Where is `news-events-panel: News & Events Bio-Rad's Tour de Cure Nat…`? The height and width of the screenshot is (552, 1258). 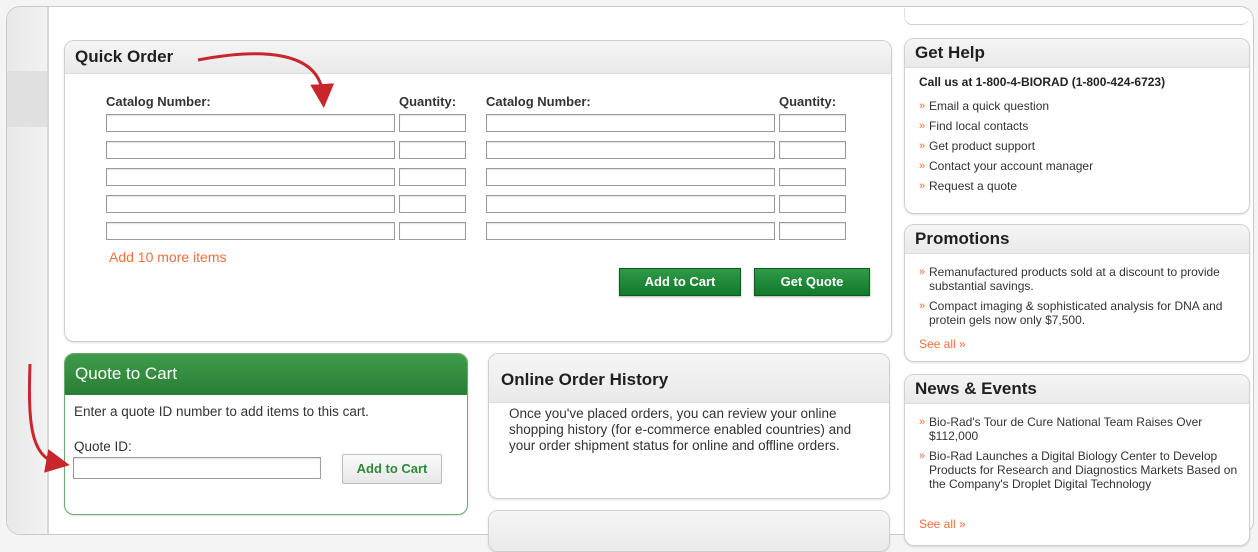 news-events-panel: News & Events Bio-Rad's Tour de Cure Nat… is located at coordinates (1077, 460).